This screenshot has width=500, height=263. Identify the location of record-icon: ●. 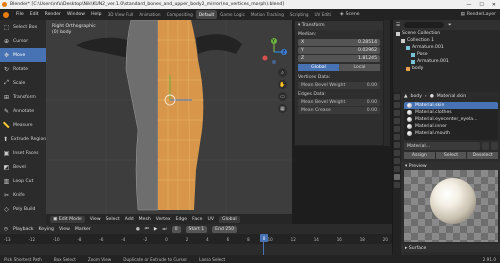
(138, 229).